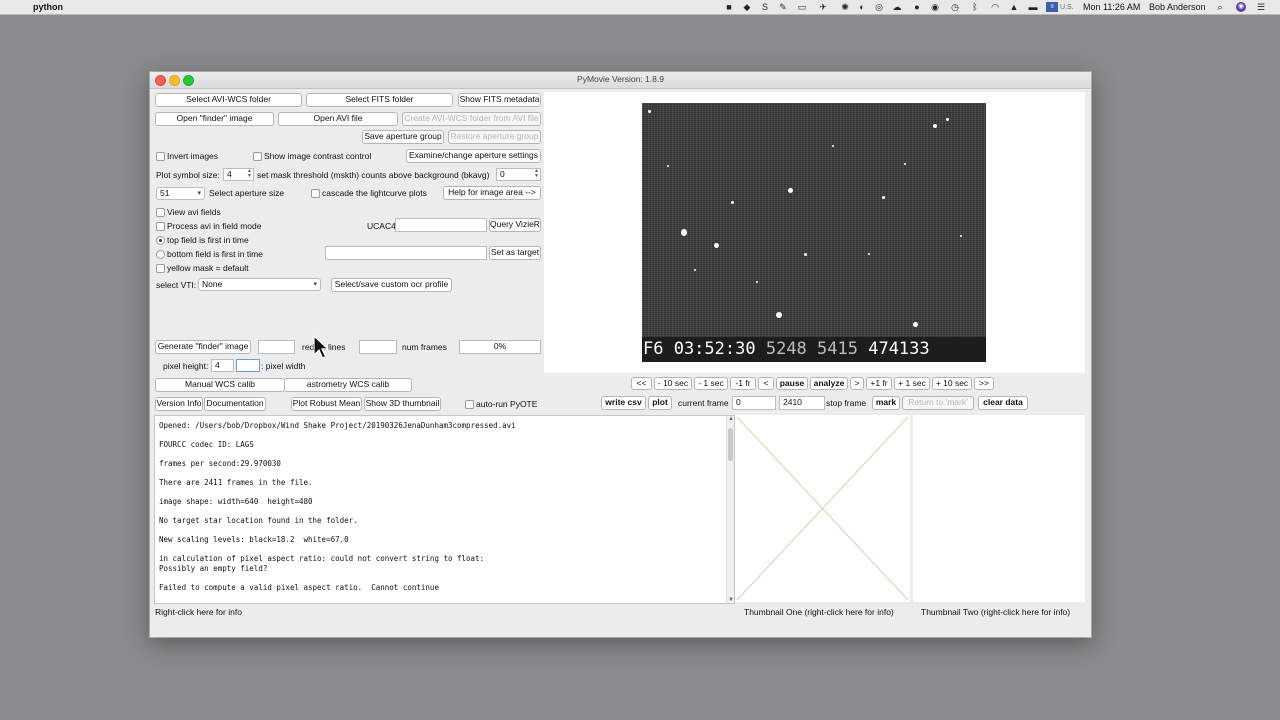 The width and height of the screenshot is (1280, 720). I want to click on log-scrollbar: ▲ ▼, so click(730, 509).